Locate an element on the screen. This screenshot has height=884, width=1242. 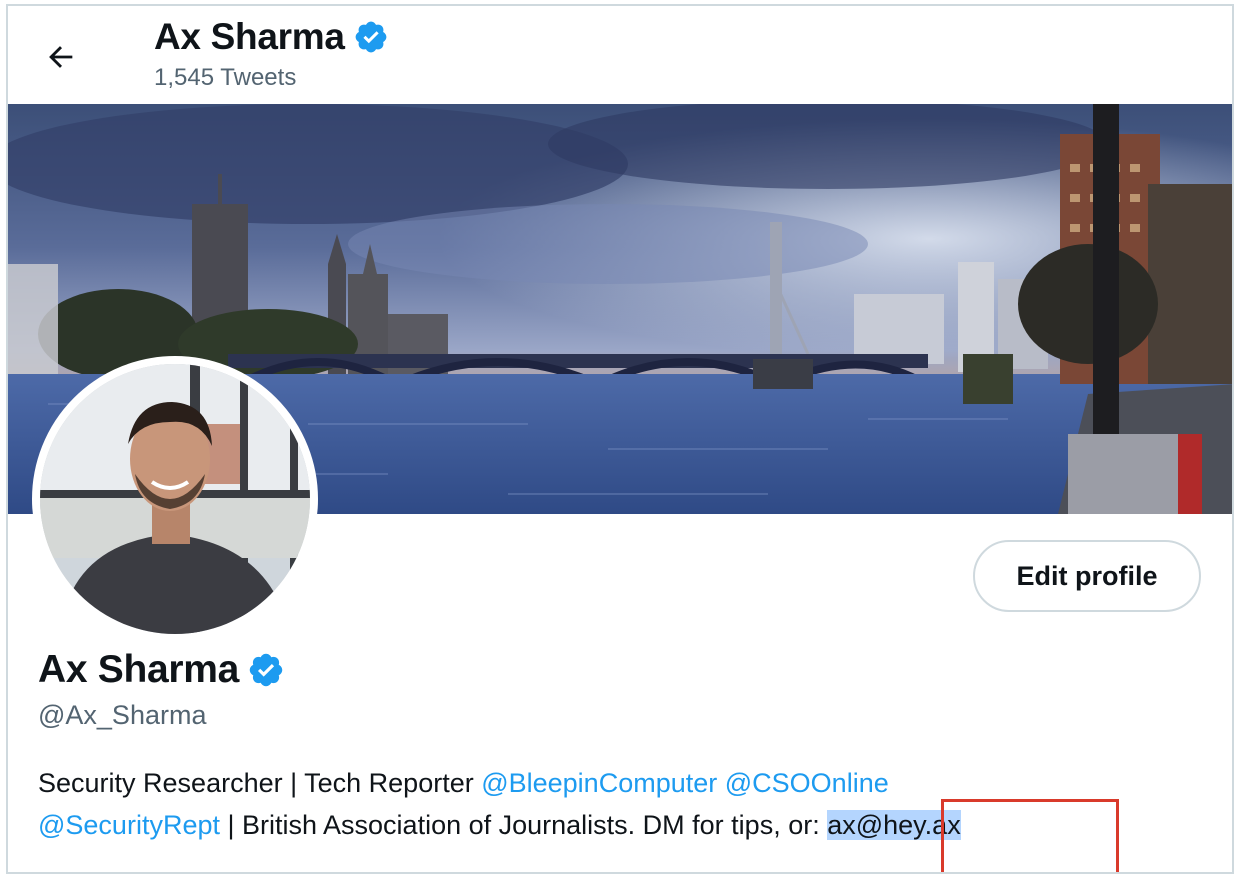
bio-text: Security Researcher | Tech Reporter is located at coordinates (260, 783).